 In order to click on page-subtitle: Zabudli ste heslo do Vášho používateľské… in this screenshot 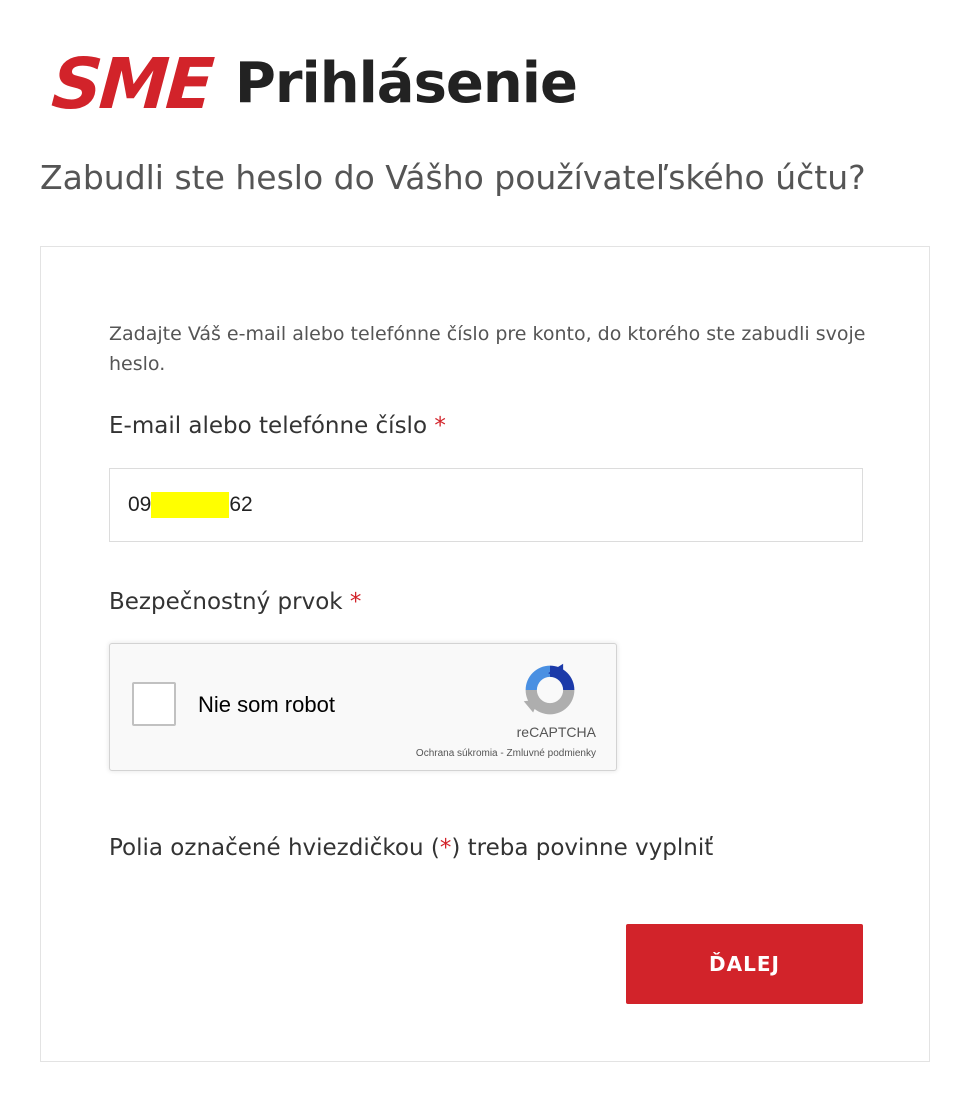, I will do `click(453, 177)`.